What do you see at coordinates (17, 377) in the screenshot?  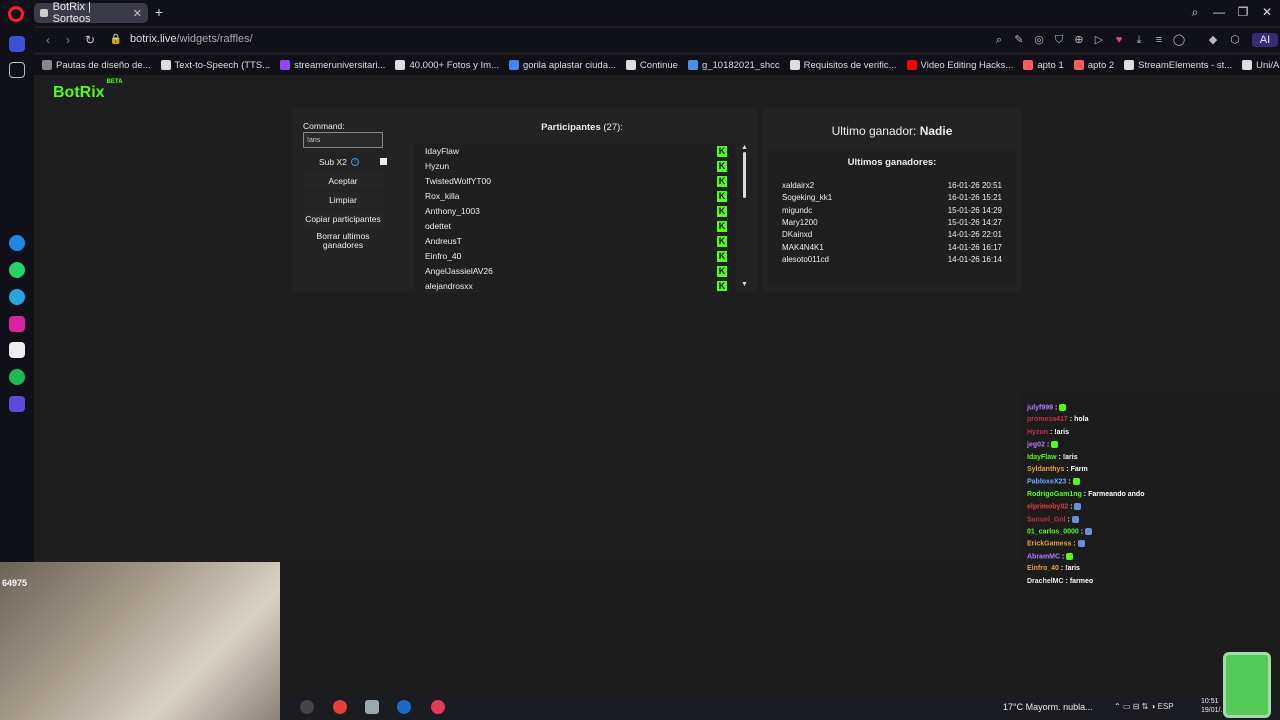 I see `spotify-icon` at bounding box center [17, 377].